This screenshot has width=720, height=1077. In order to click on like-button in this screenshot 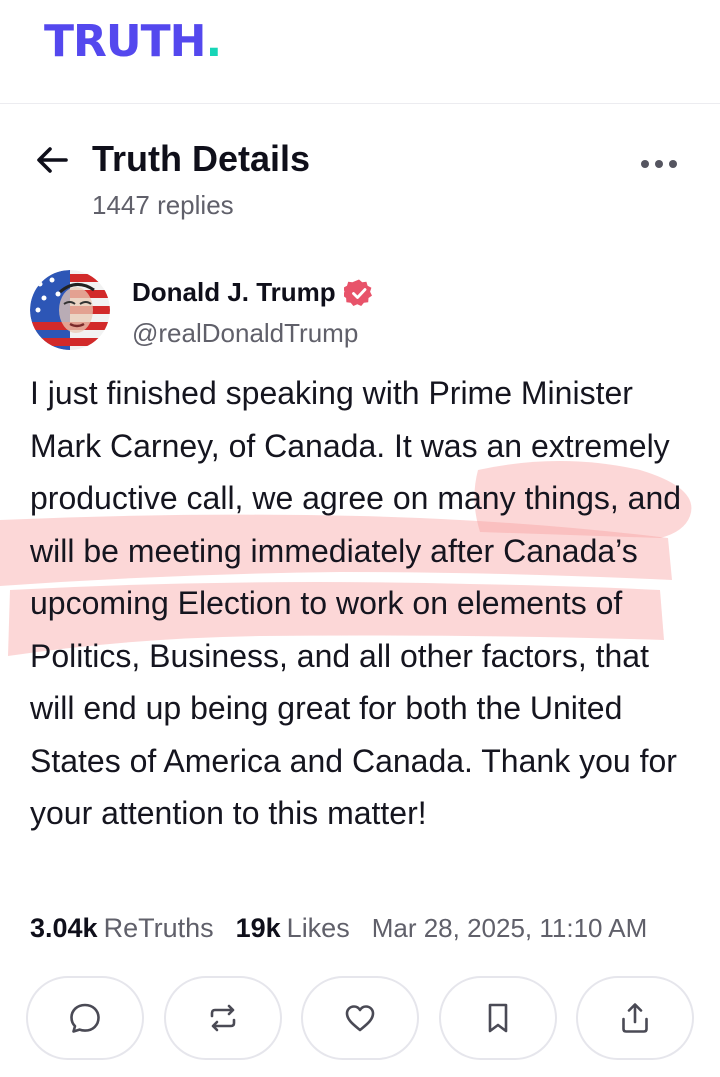, I will do `click(360, 1018)`.